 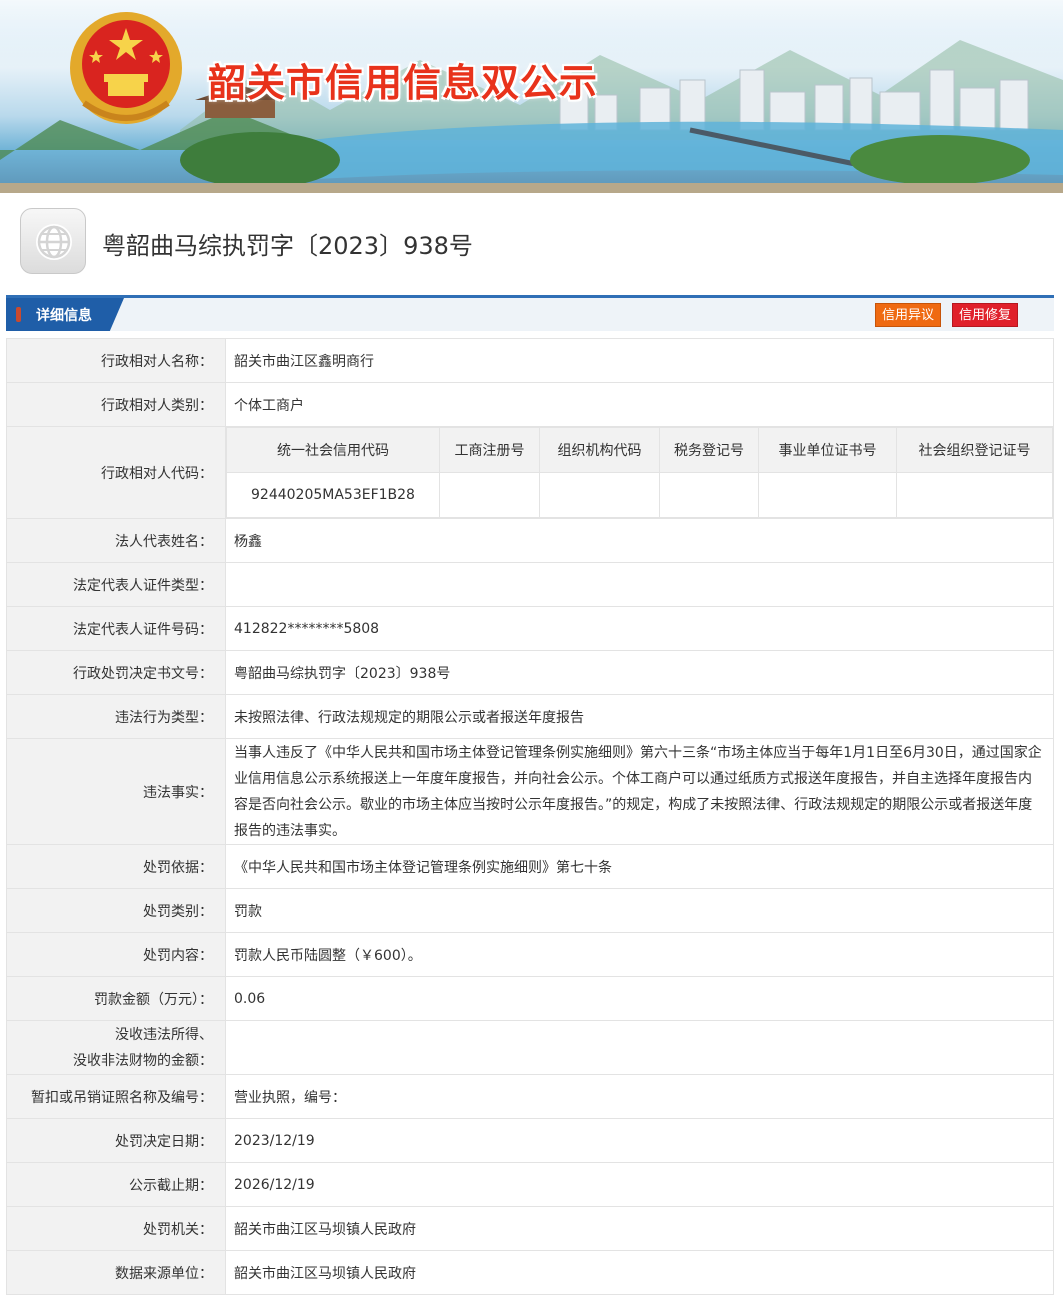 What do you see at coordinates (116, 1228) in the screenshot?
I see `field-label: 处罚机关：` at bounding box center [116, 1228].